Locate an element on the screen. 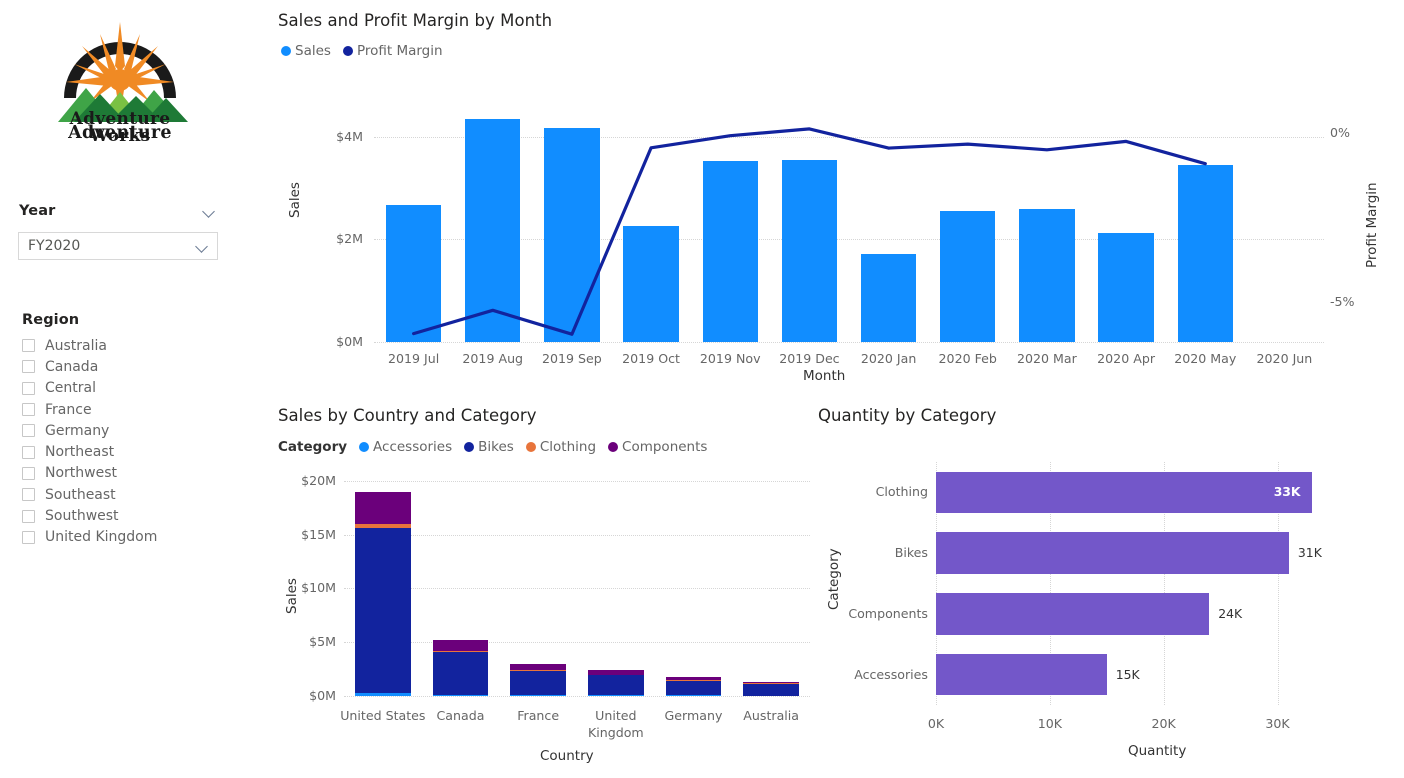  category-tick-label: Clothing is located at coordinates (884, 491).